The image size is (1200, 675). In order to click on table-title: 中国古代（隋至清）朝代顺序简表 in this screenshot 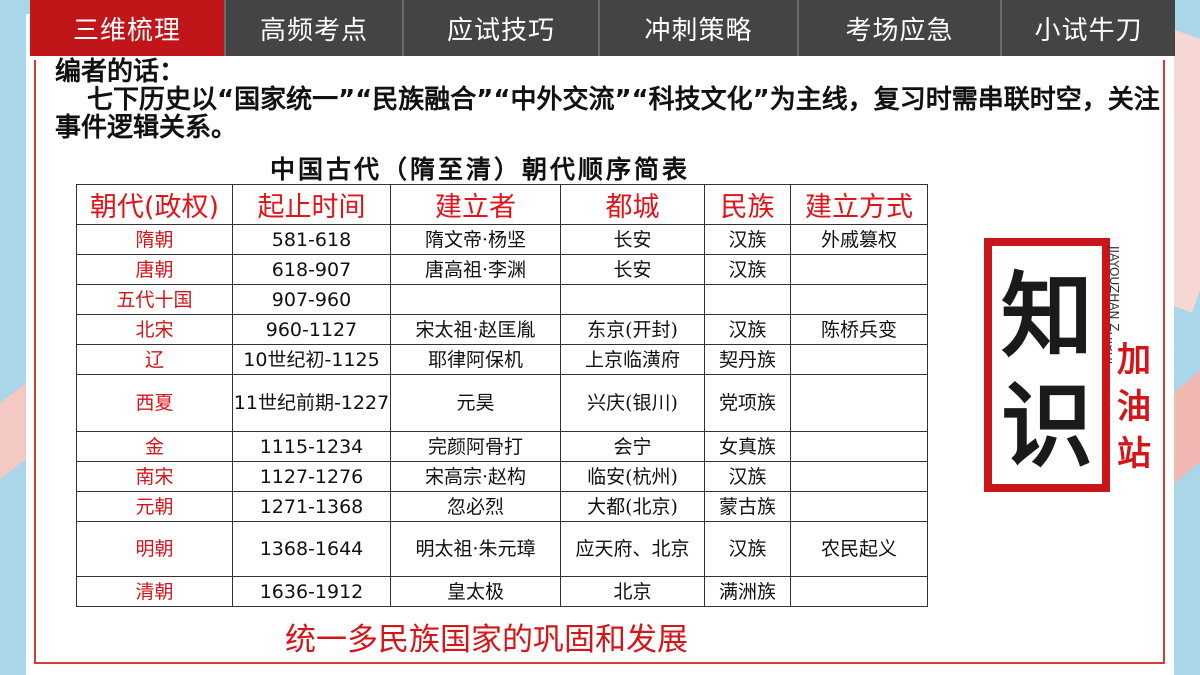, I will do `click(480, 169)`.